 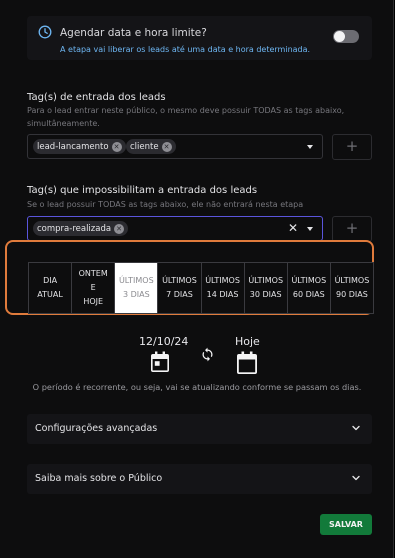 I want to click on period-option: ONTEM E HOJE, so click(x=94, y=288).